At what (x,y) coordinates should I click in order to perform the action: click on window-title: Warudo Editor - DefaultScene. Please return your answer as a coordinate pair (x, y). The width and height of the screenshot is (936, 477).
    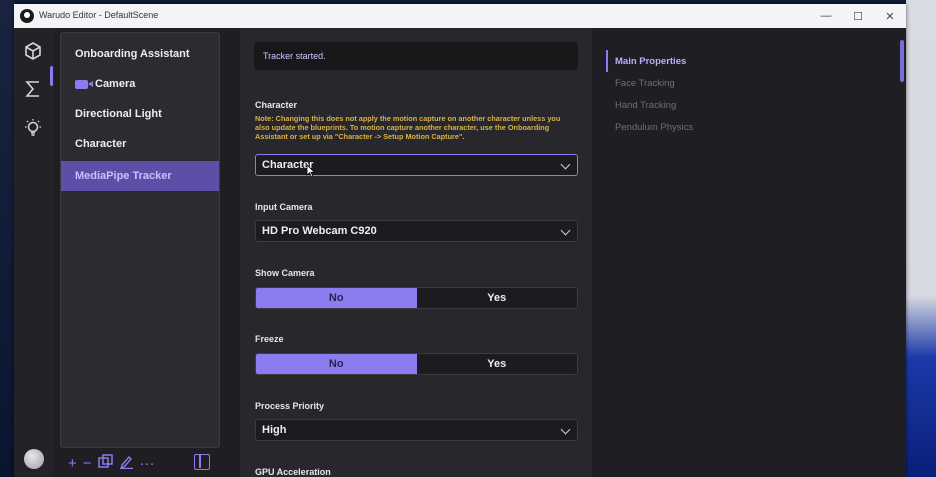
    Looking at the image, I should click on (99, 15).